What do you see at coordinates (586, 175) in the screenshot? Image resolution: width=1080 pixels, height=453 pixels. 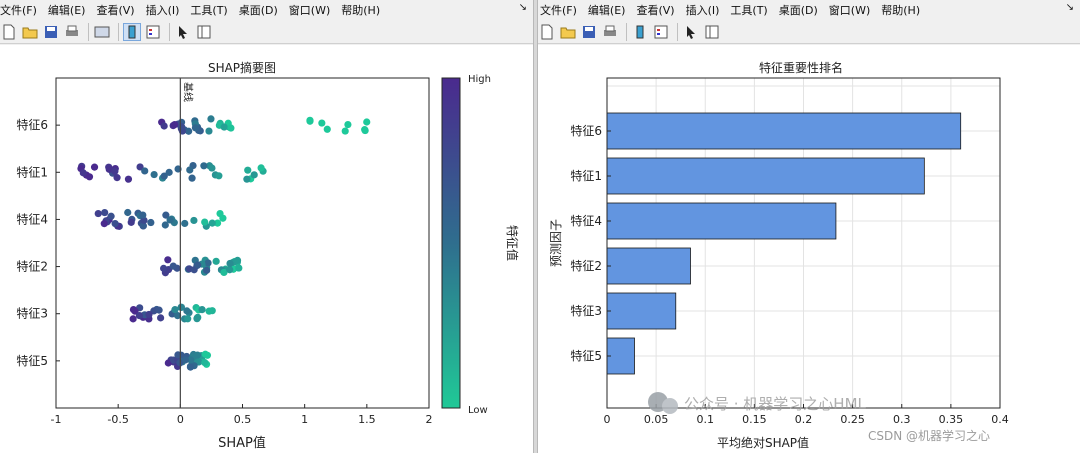 I see `y-tick-label: 特征1` at bounding box center [586, 175].